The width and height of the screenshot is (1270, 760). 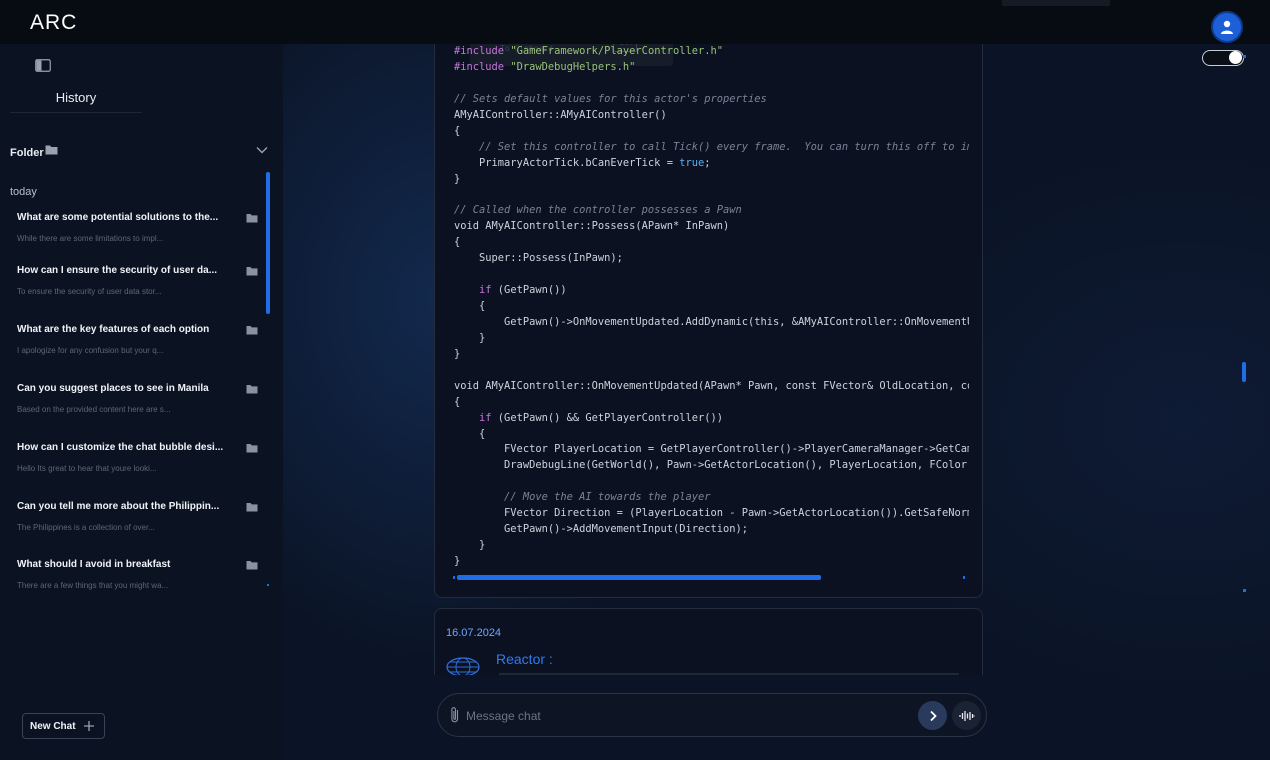 What do you see at coordinates (53, 22) in the screenshot?
I see `logo-text: ARC` at bounding box center [53, 22].